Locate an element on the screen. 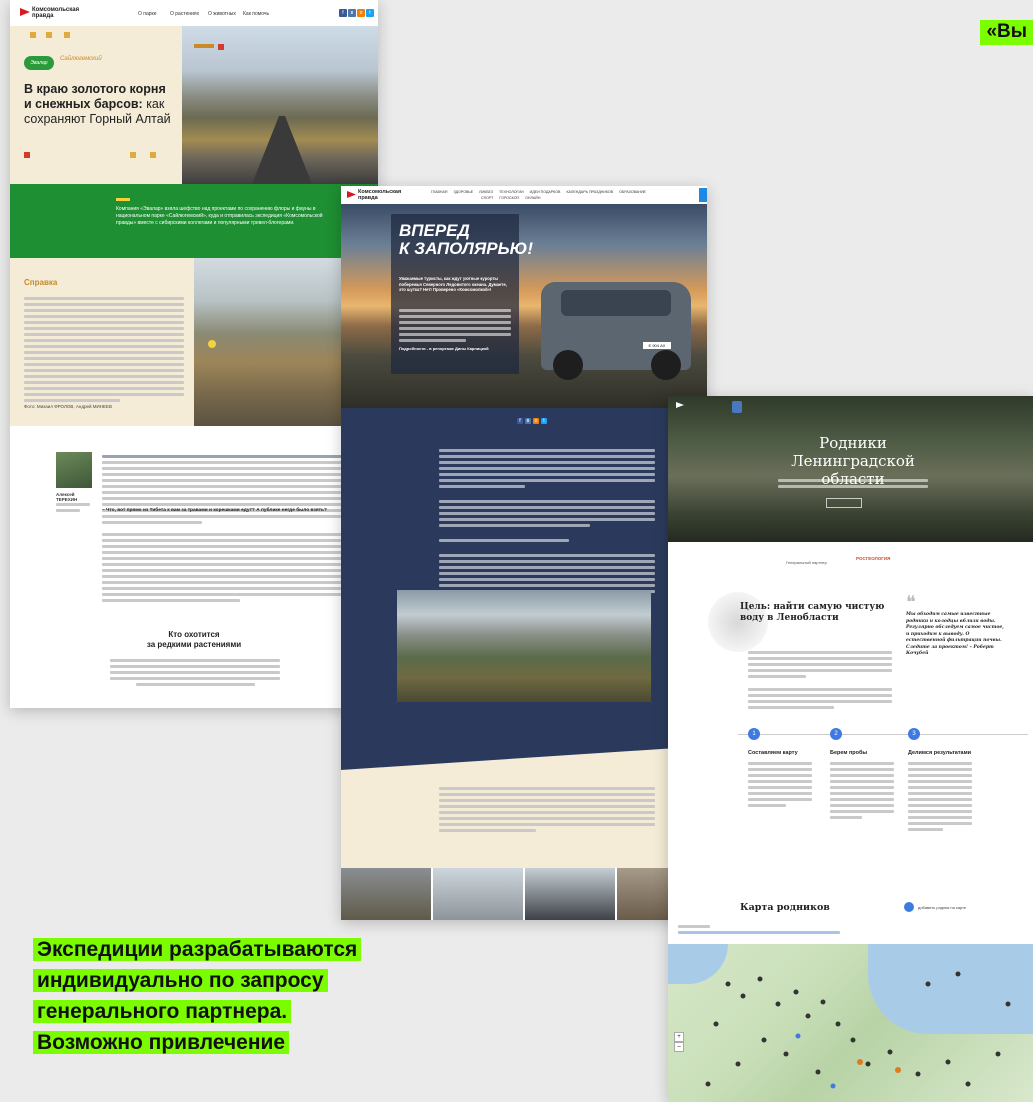  step-title: Составляем карту is located at coordinates (773, 753).